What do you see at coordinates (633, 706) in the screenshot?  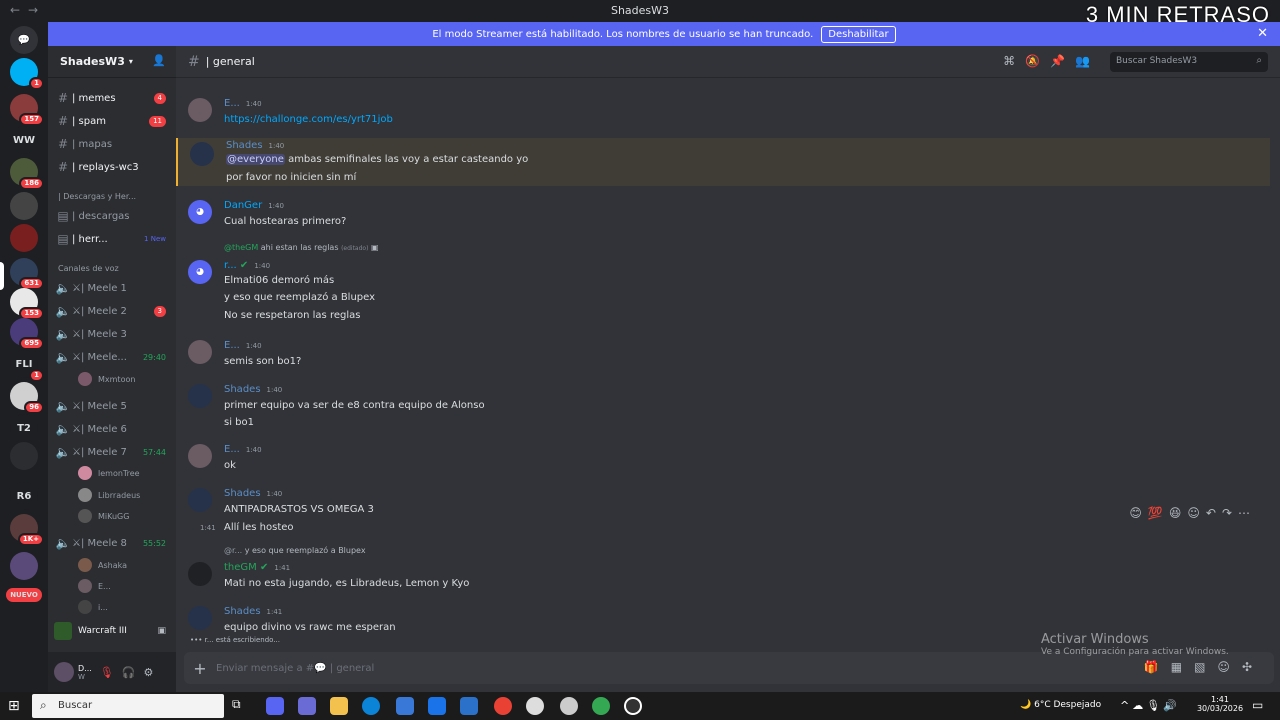 I see `media-player-icon` at bounding box center [633, 706].